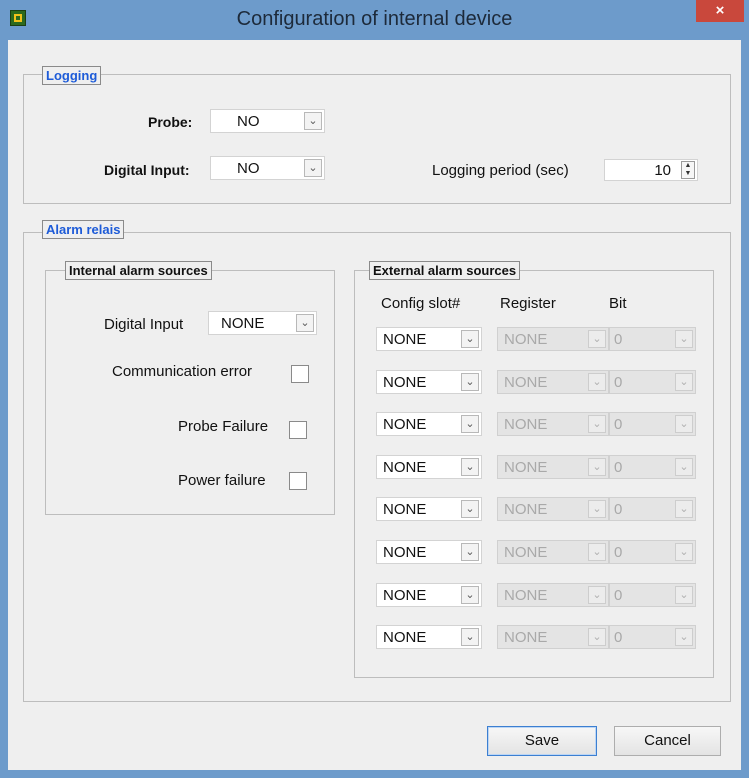 The width and height of the screenshot is (749, 778). Describe the element at coordinates (300, 374) in the screenshot. I see `communication-error-checkbox` at that location.